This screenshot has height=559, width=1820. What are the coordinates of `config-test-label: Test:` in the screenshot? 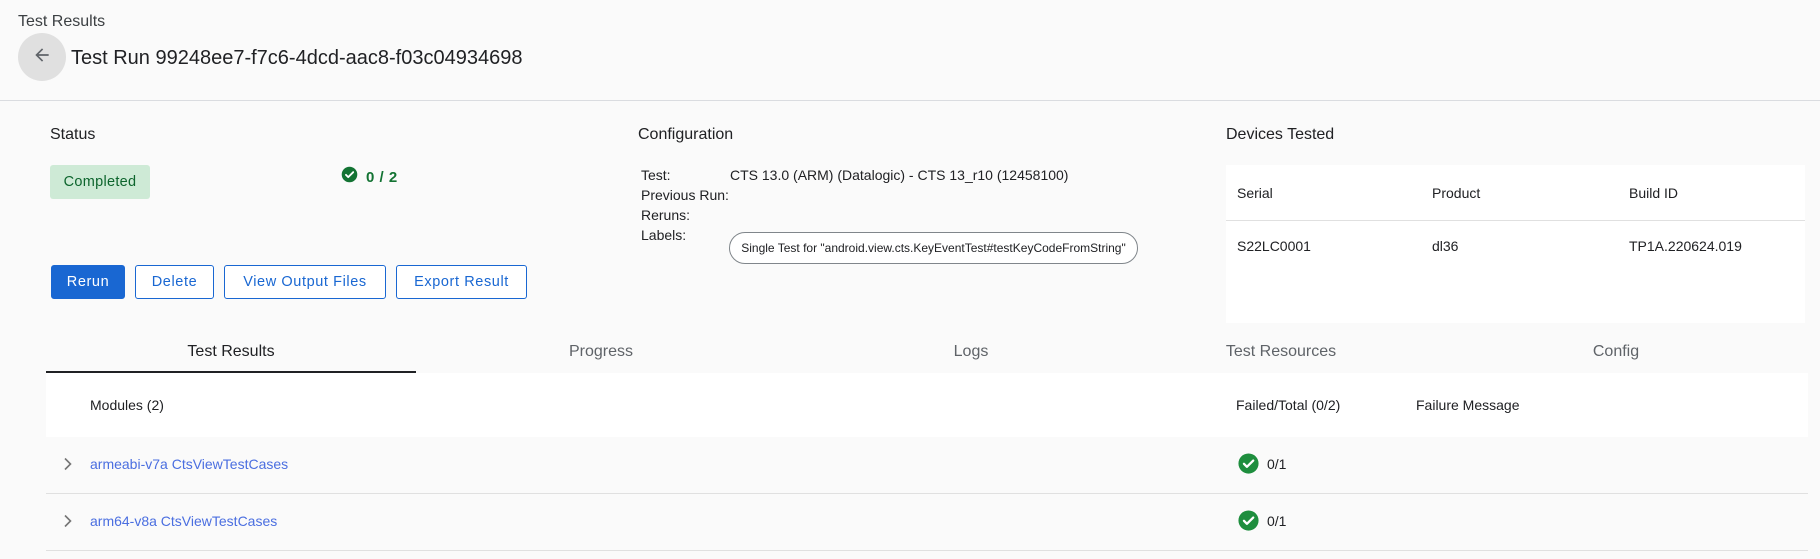 It's located at (656, 175).